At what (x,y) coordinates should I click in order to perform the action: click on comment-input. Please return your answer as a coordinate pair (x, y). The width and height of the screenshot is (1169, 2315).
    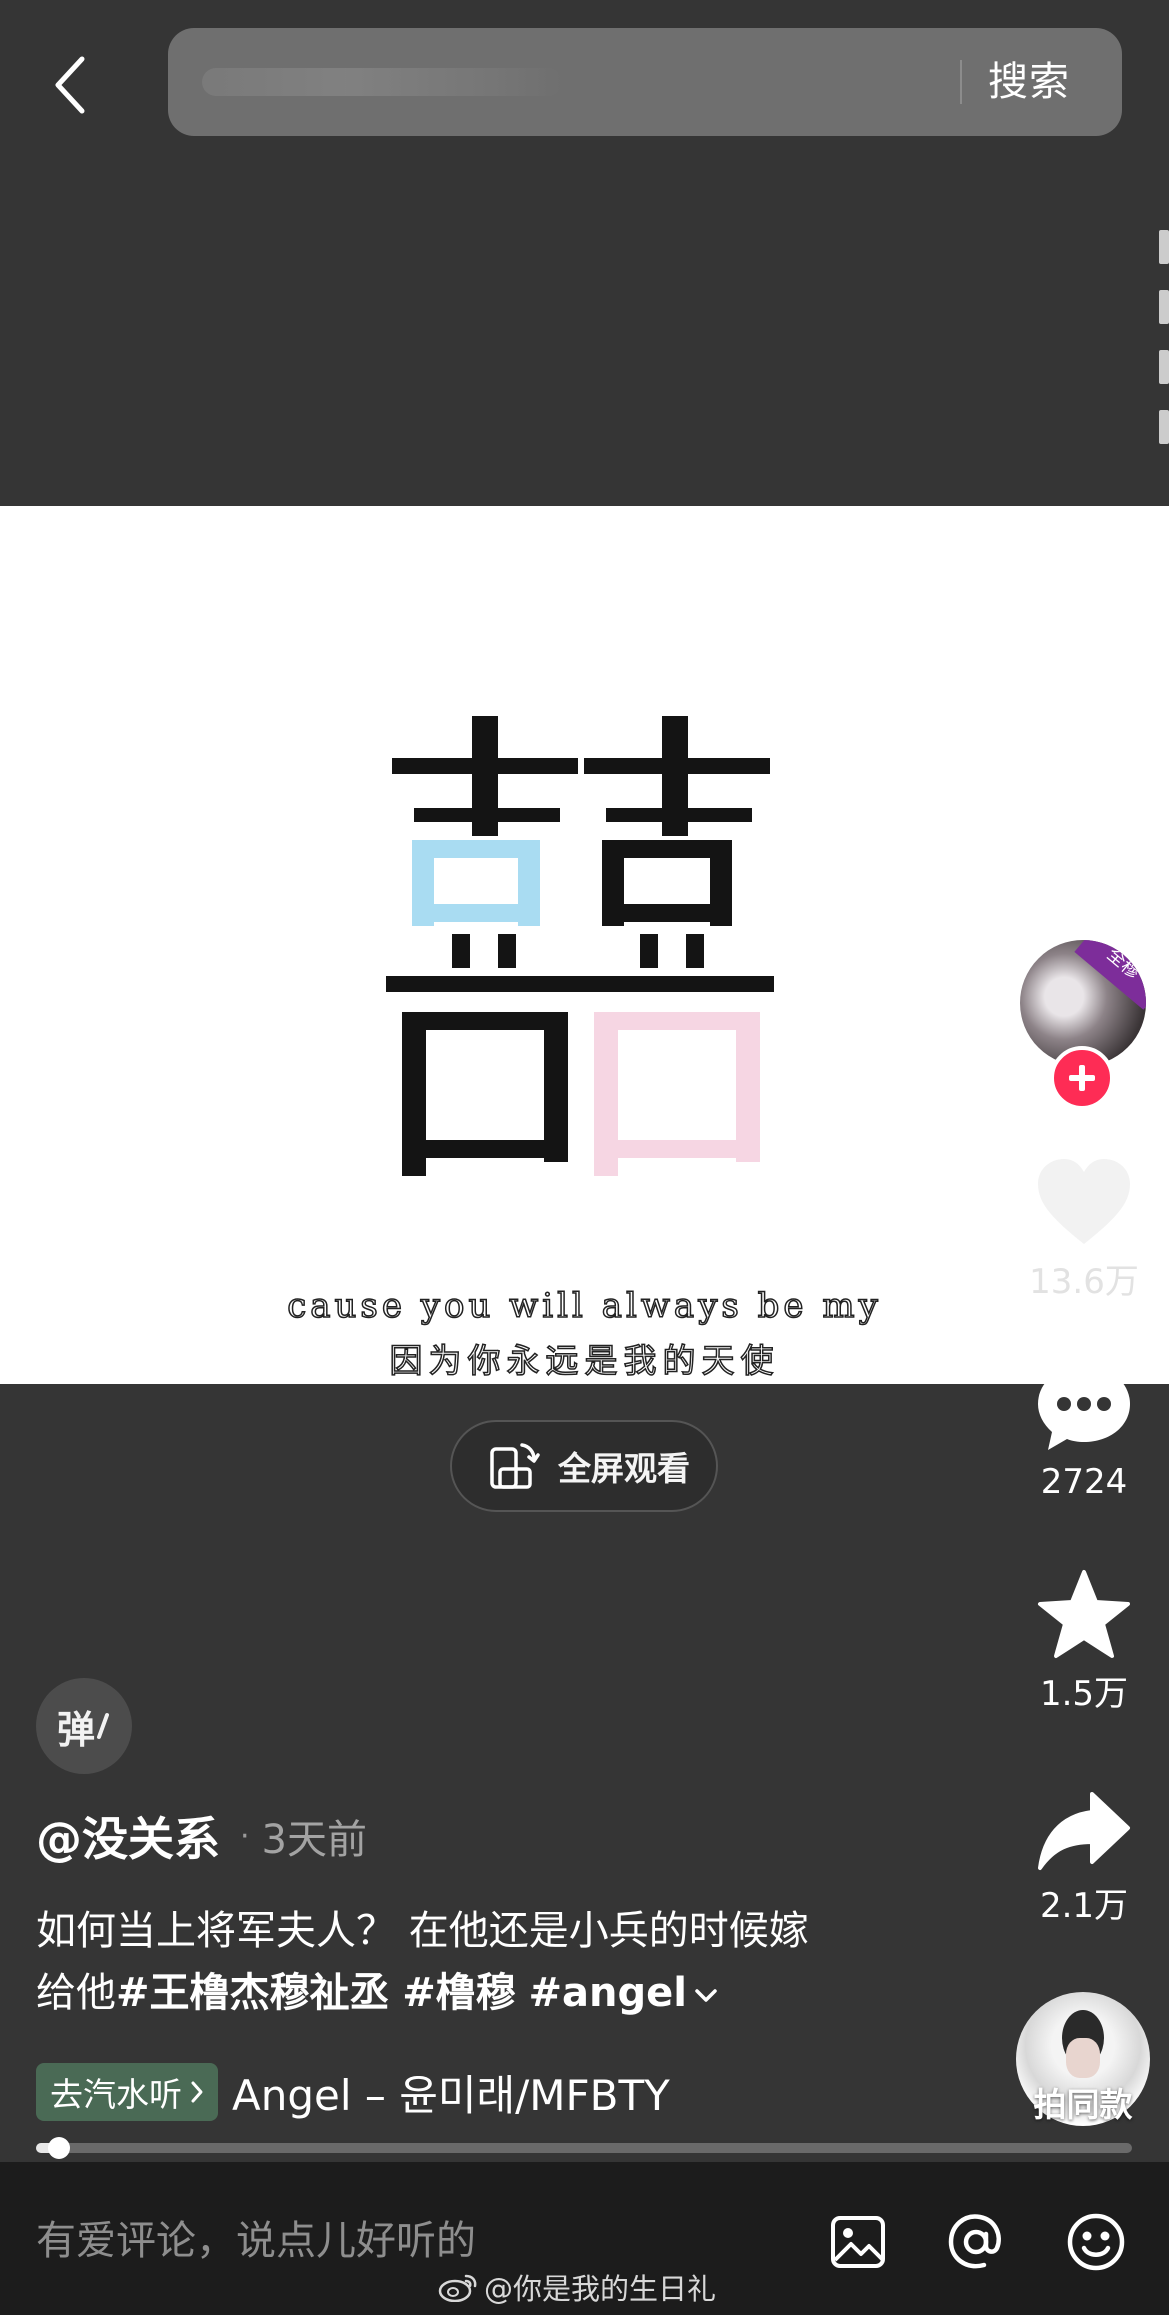
    Looking at the image, I should click on (406, 2241).